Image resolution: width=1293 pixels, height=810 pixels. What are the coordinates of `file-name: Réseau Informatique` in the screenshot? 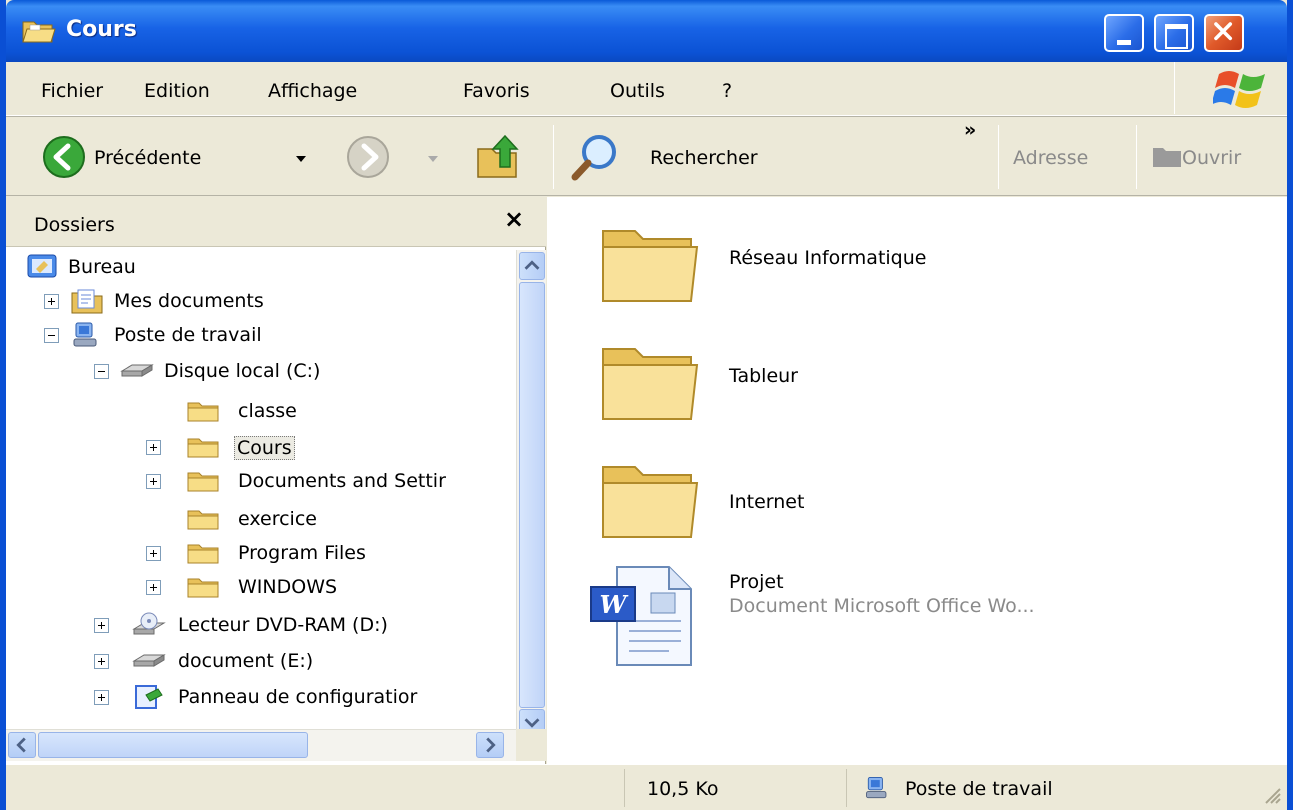 It's located at (828, 258).